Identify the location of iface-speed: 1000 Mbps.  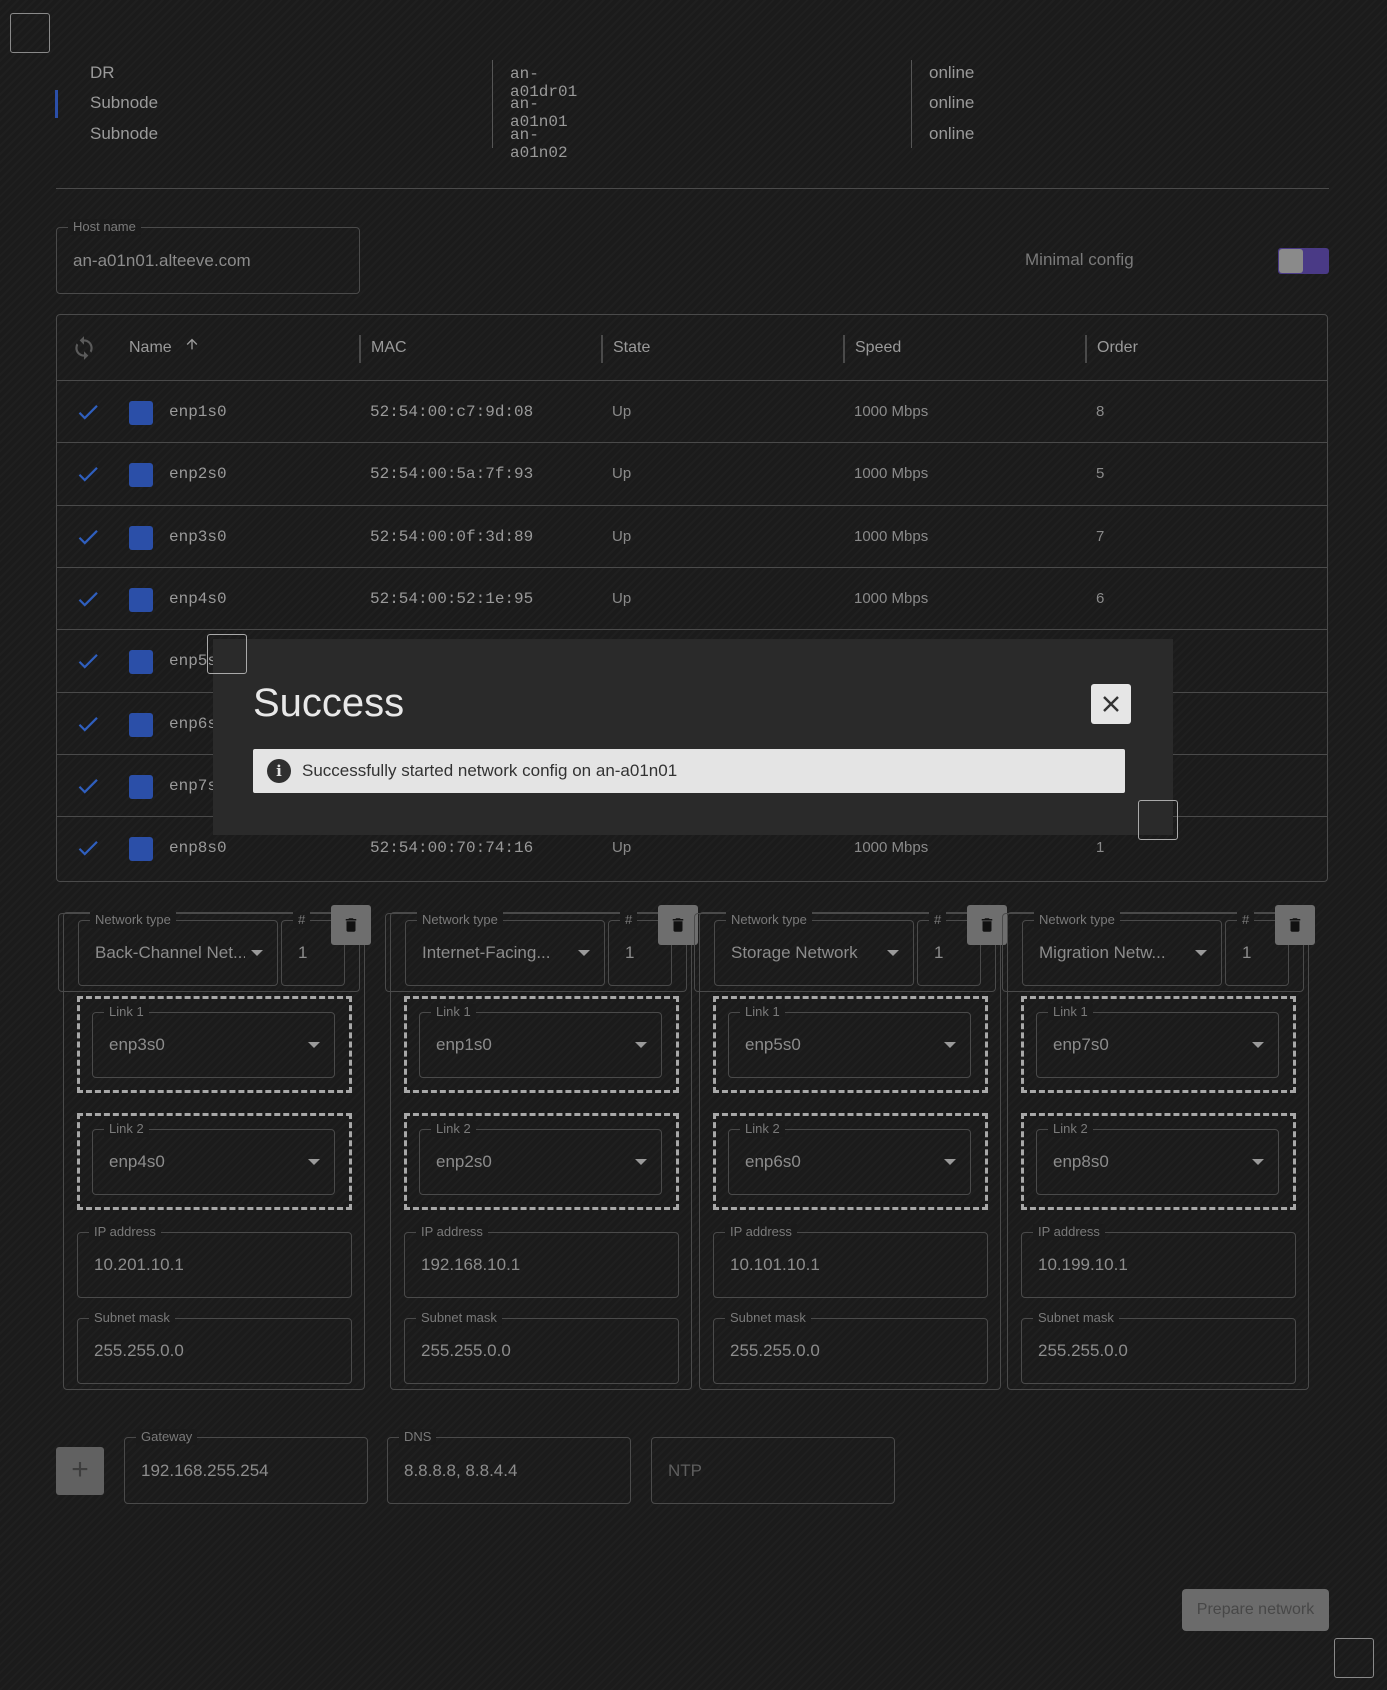
(891, 474).